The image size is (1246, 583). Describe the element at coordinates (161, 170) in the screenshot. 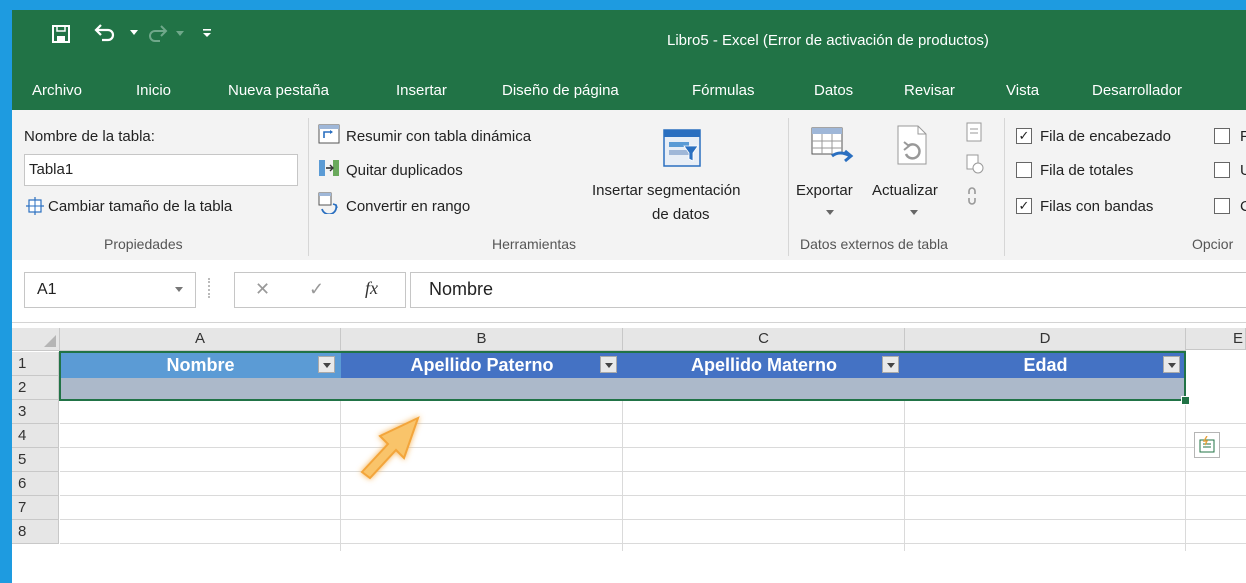

I see `table-name-input: Tabla1` at that location.